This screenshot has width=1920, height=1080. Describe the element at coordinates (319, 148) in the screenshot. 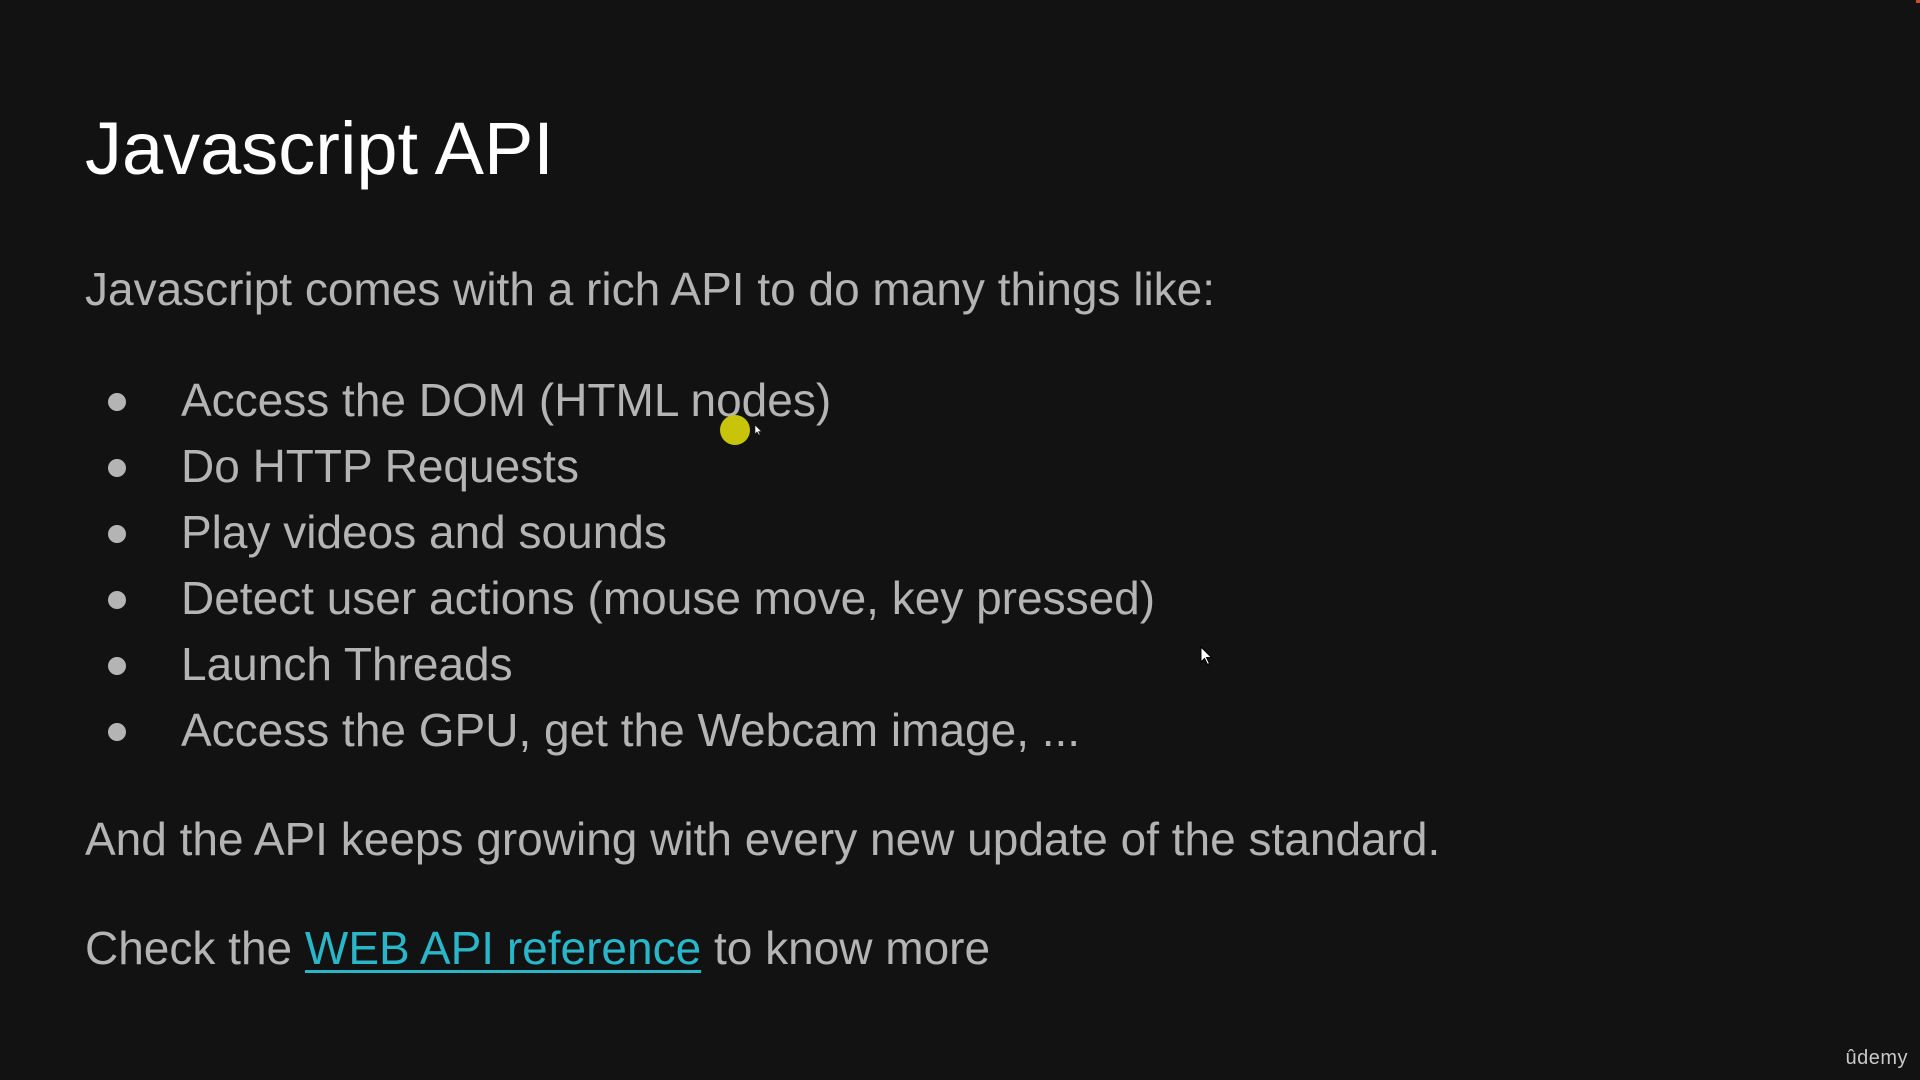

I see `slide-title: Javascript API` at that location.